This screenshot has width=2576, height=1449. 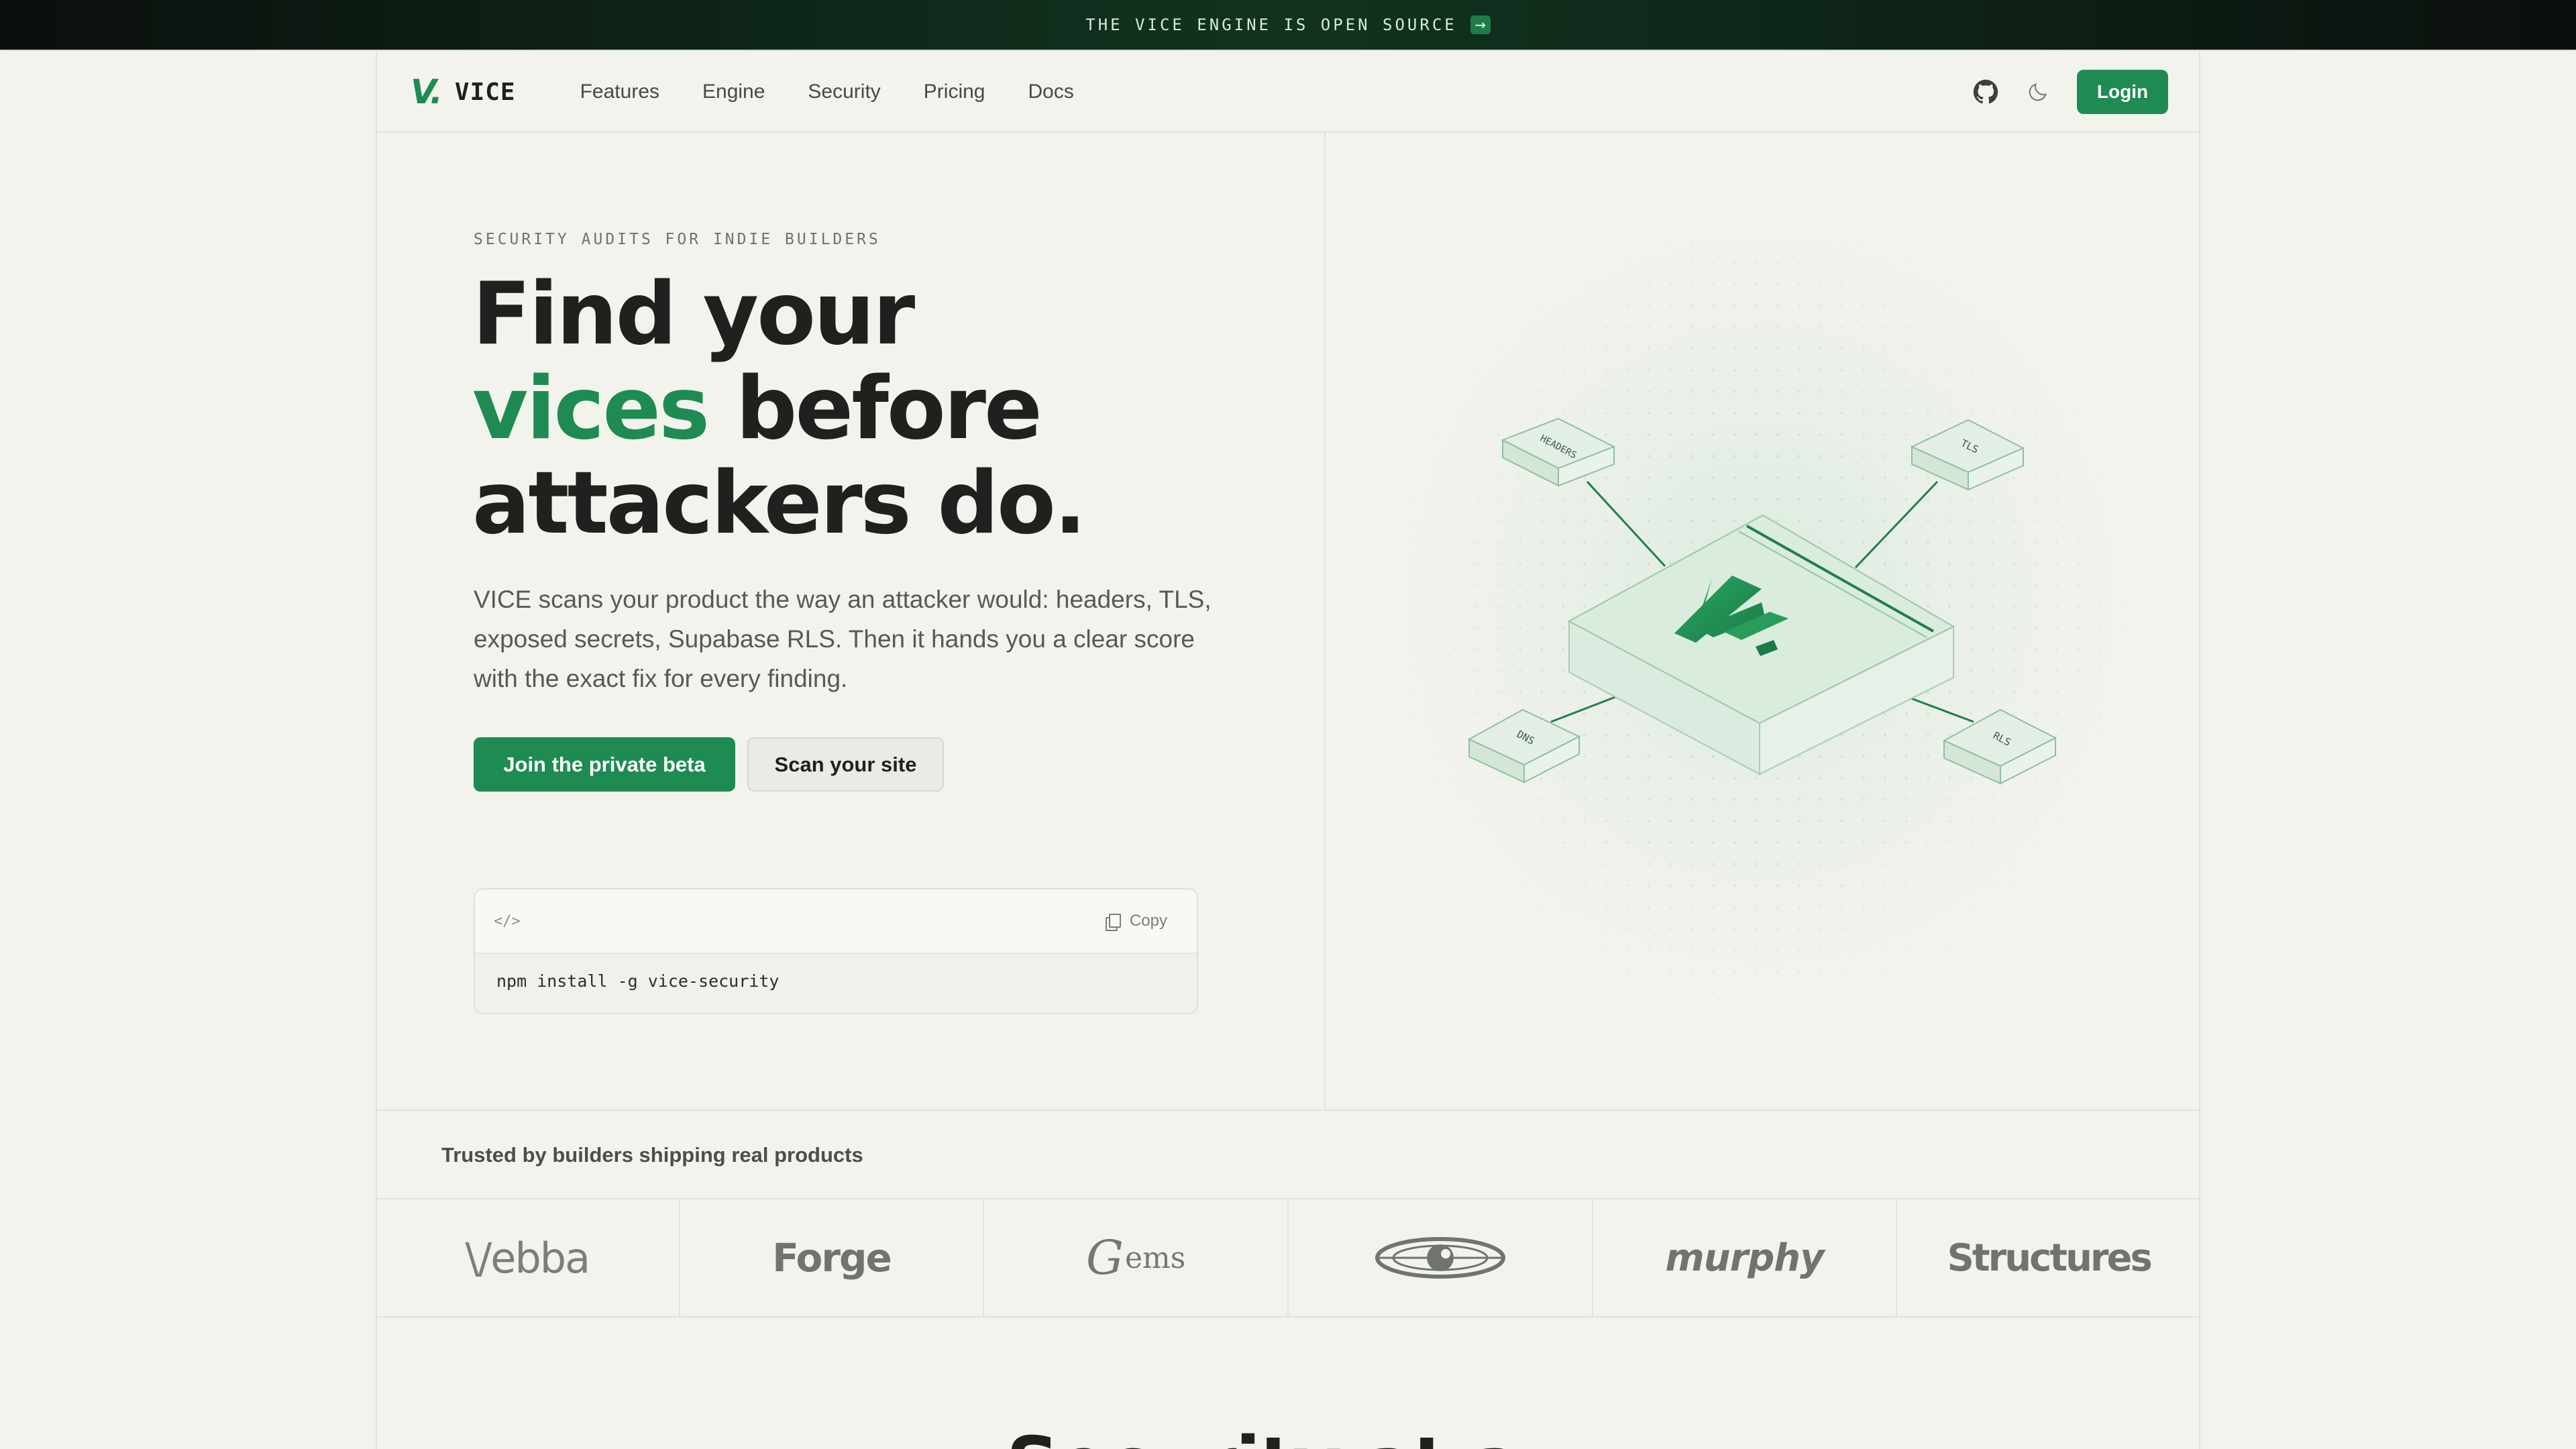 I want to click on nav-links: Features Engine Security Pricing Docs, so click(x=827, y=91).